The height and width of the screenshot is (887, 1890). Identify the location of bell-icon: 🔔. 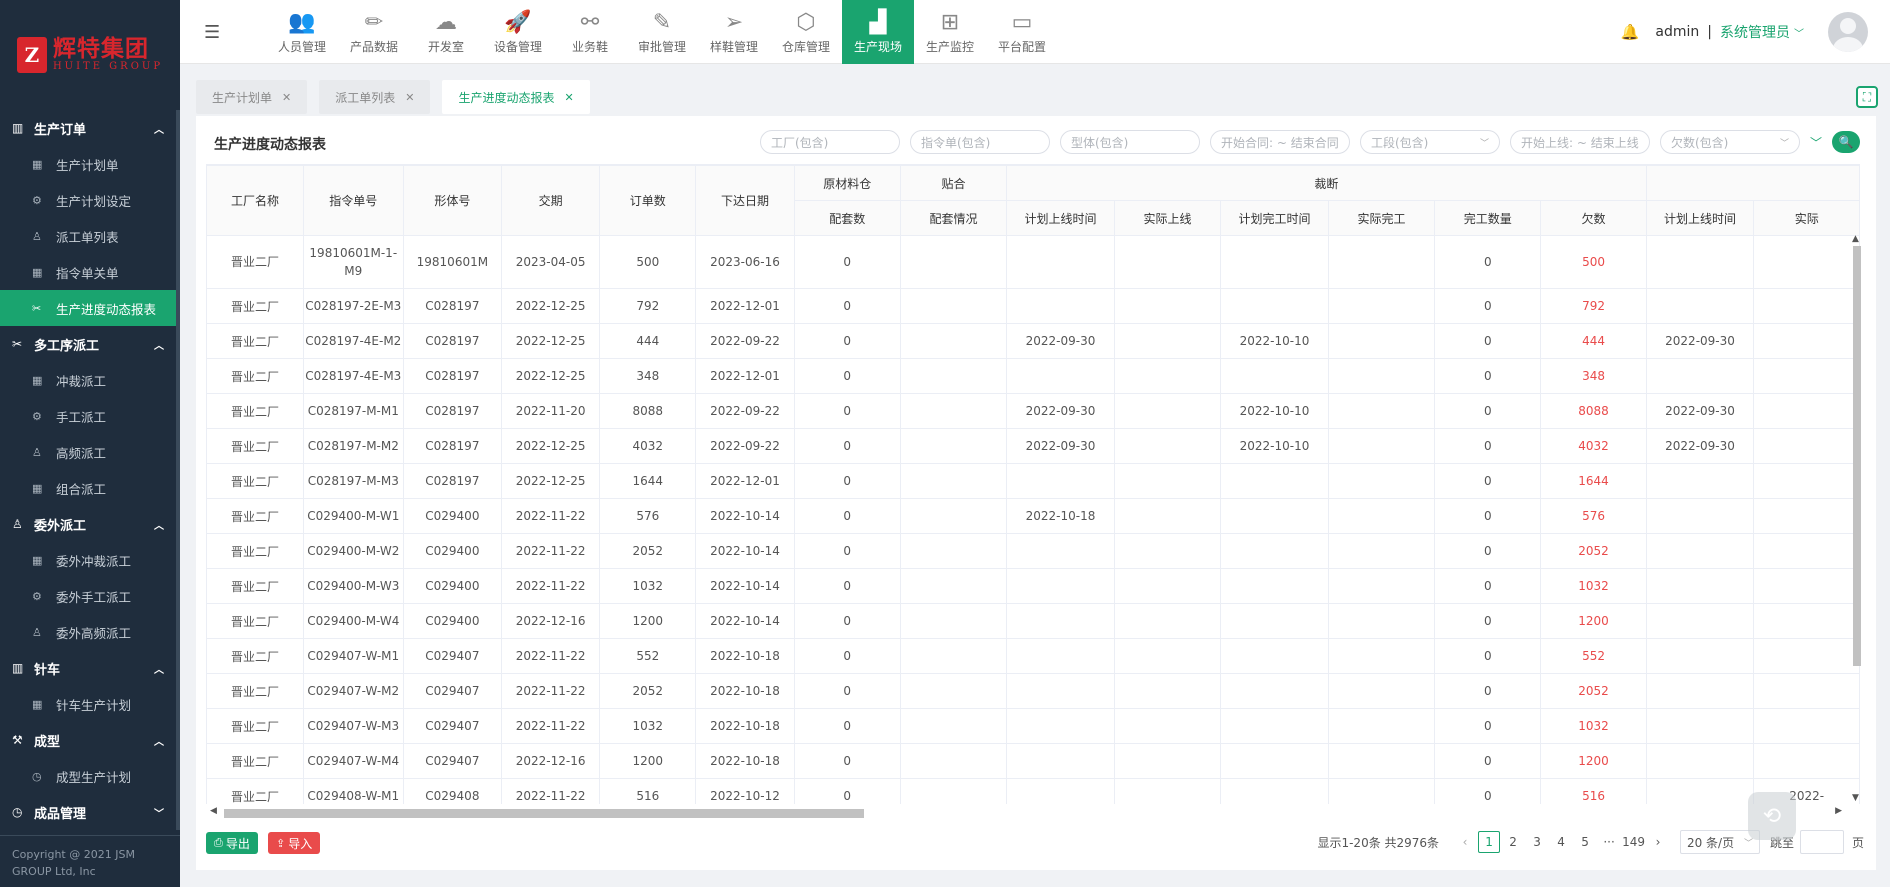
(1630, 32).